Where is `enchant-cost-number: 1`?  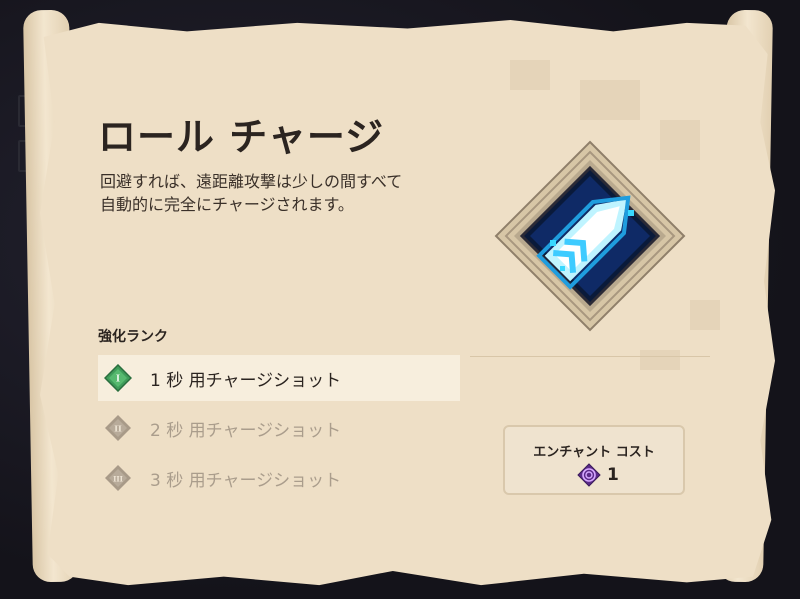
enchant-cost-number: 1 is located at coordinates (613, 475).